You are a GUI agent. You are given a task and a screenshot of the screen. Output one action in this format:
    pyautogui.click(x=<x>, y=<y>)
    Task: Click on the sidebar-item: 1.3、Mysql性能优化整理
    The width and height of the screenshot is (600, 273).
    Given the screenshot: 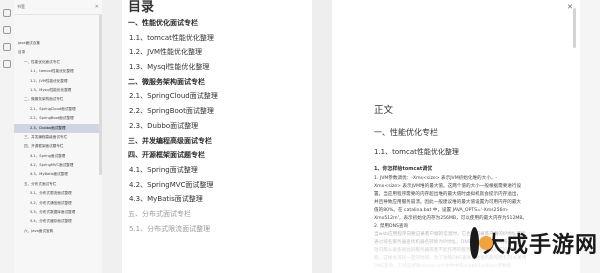 What is the action you would take?
    pyautogui.click(x=58, y=90)
    